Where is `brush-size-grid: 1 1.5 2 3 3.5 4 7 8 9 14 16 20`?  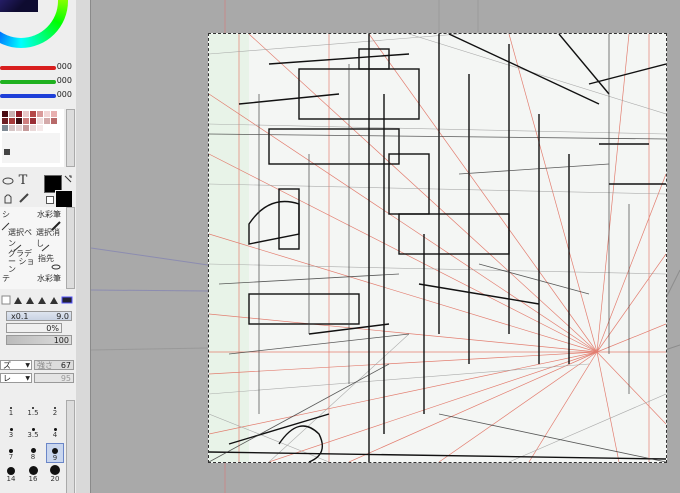
brush-size-grid: 1 1.5 2 3 3.5 4 7 8 9 14 16 20 is located at coordinates (32, 445).